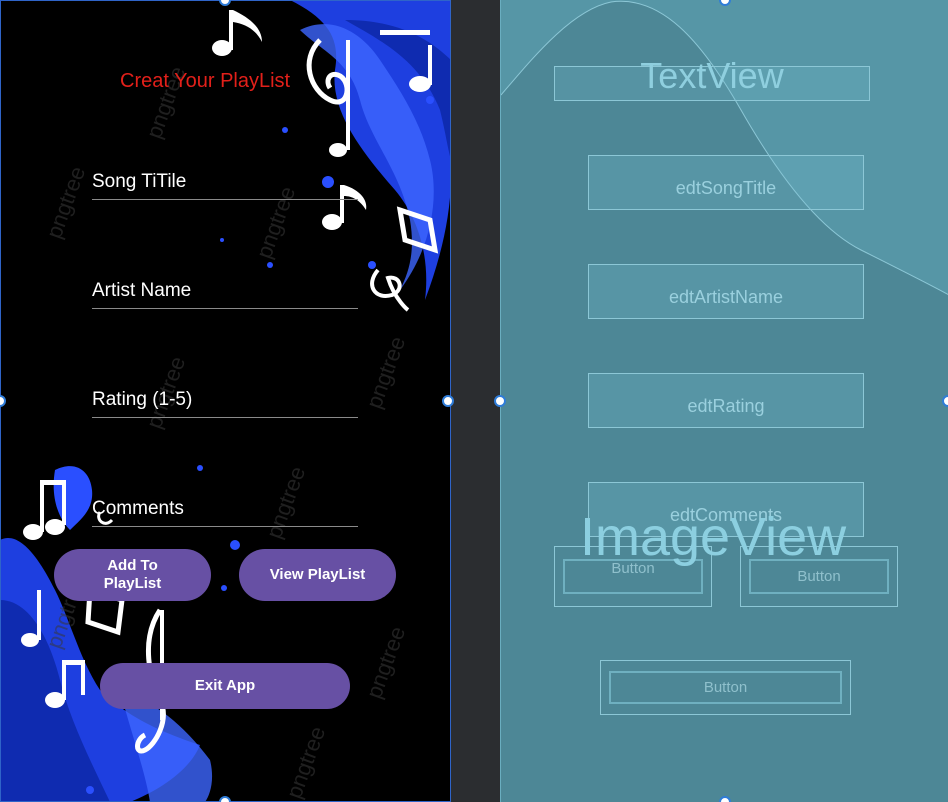 Image resolution: width=948 pixels, height=802 pixels. What do you see at coordinates (138, 508) in the screenshot?
I see `comments-hint: Comments` at bounding box center [138, 508].